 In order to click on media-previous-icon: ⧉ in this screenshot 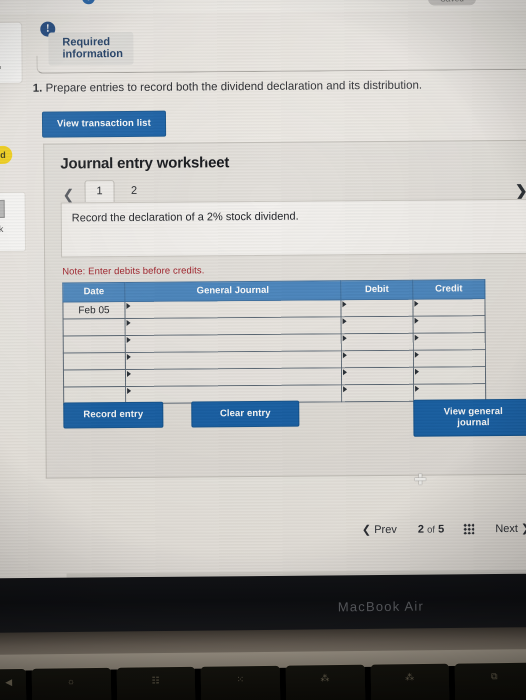, I will do `click(495, 676)`.